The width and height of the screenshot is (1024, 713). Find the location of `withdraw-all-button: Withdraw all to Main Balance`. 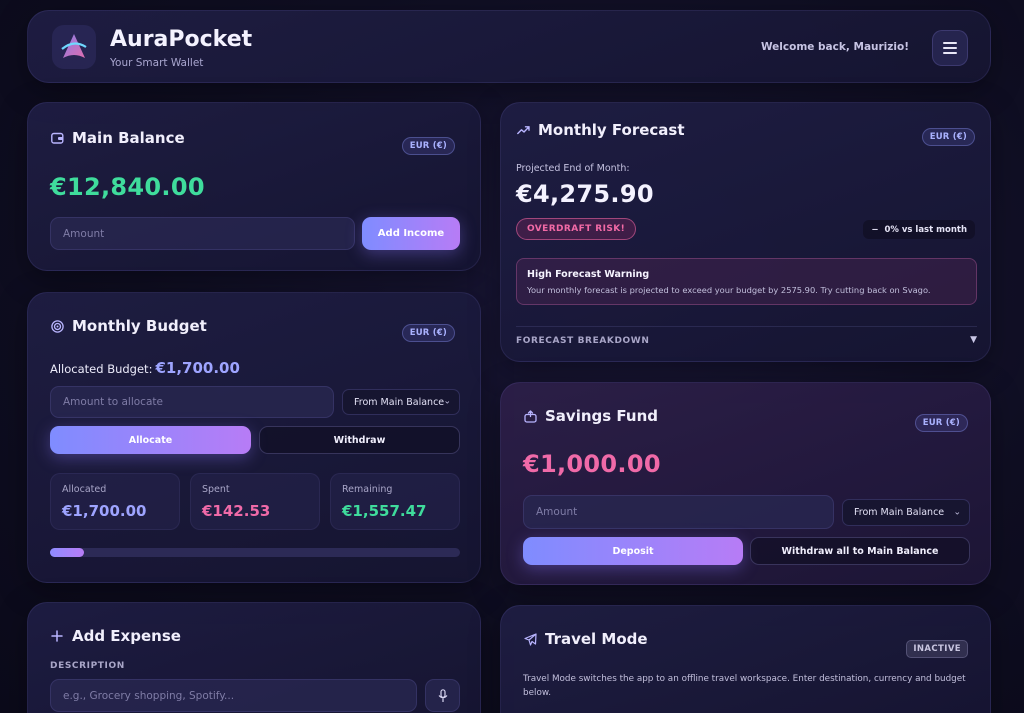

withdraw-all-button: Withdraw all to Main Balance is located at coordinates (860, 551).